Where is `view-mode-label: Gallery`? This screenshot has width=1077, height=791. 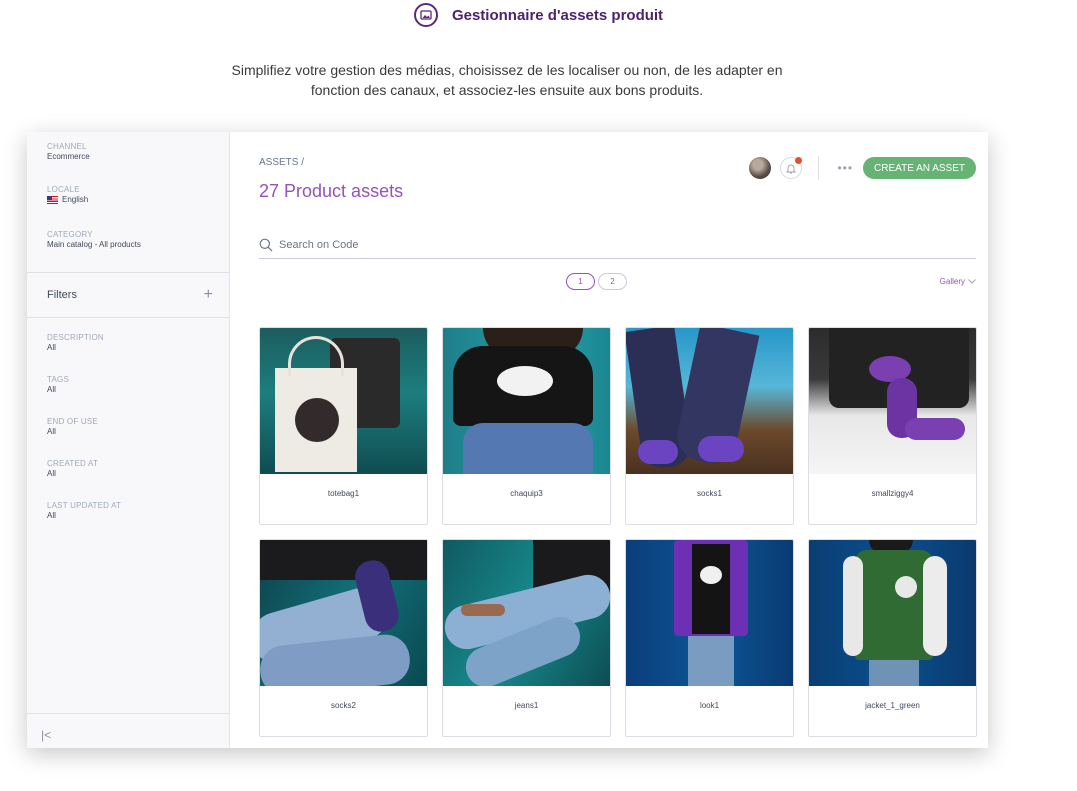 view-mode-label: Gallery is located at coordinates (952, 281).